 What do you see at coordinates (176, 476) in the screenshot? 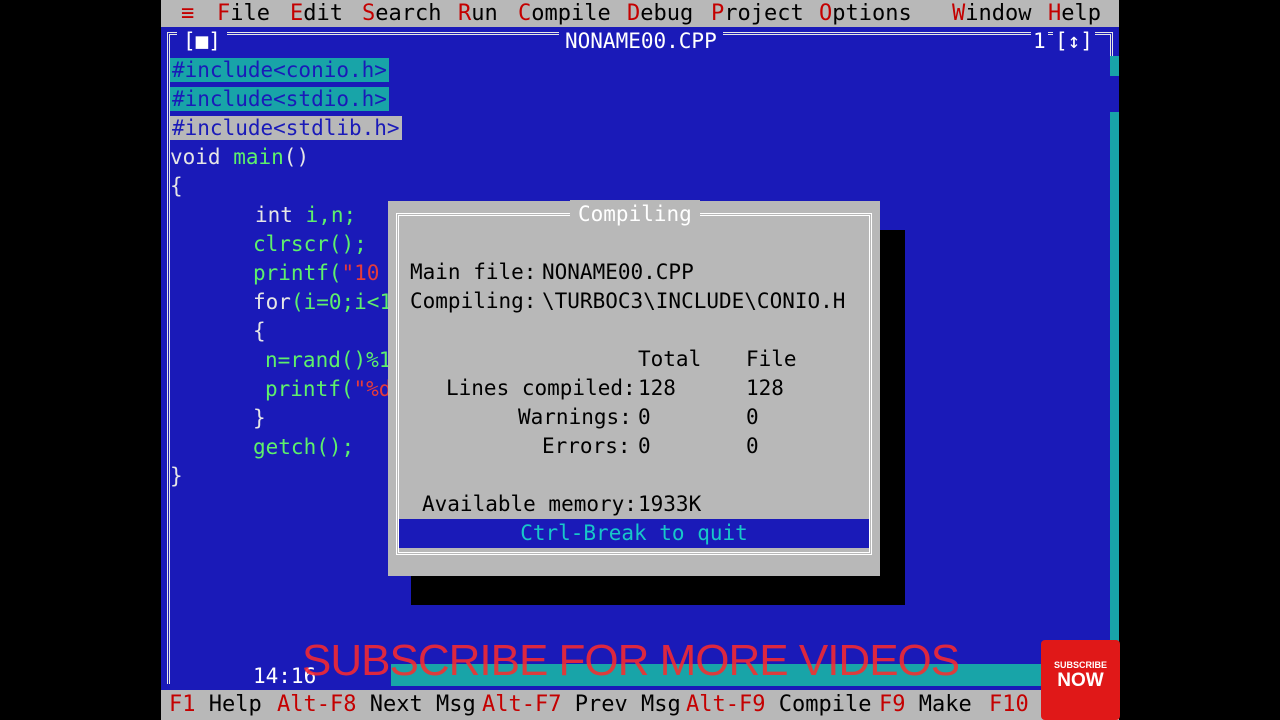
I see `code-close-brace: }` at bounding box center [176, 476].